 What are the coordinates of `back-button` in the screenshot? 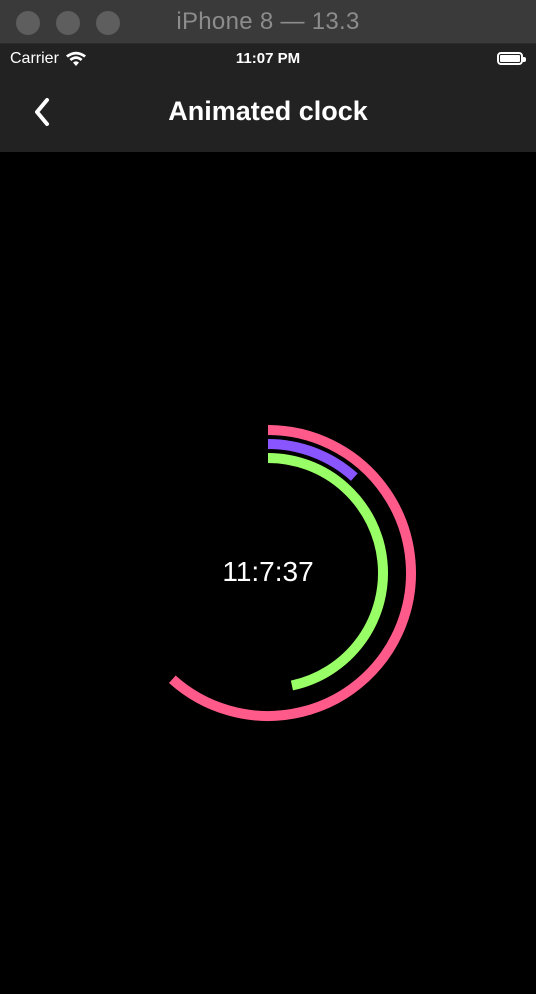 It's located at (42, 112).